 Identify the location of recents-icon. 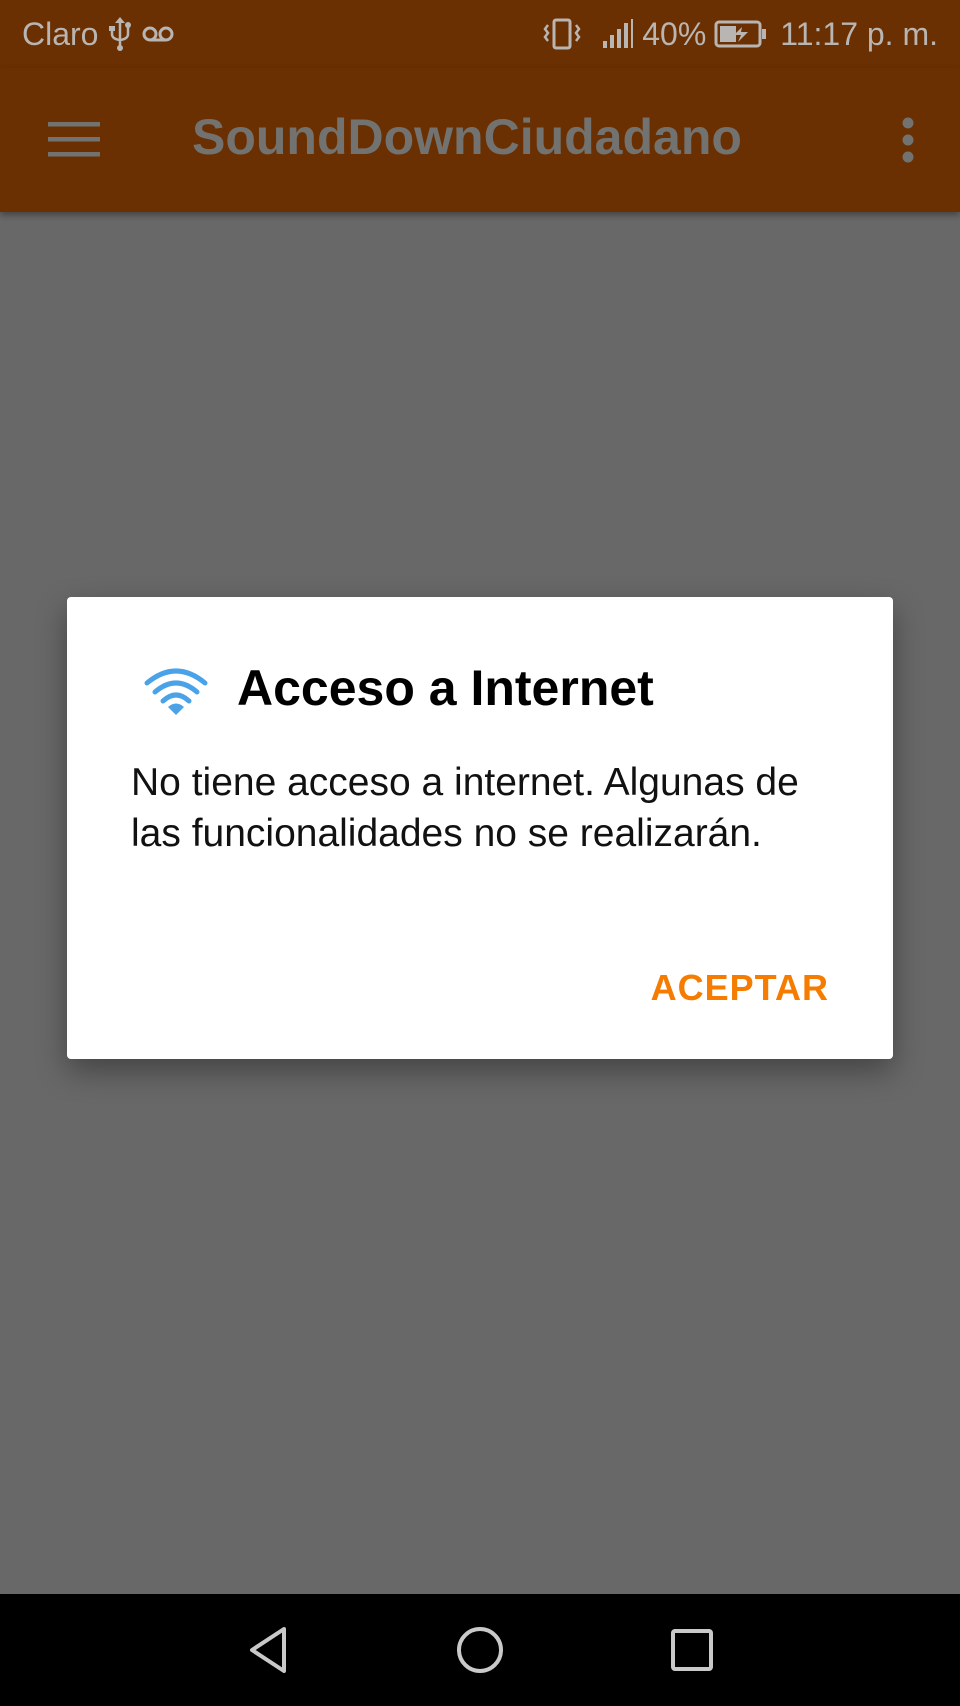
(692, 1650).